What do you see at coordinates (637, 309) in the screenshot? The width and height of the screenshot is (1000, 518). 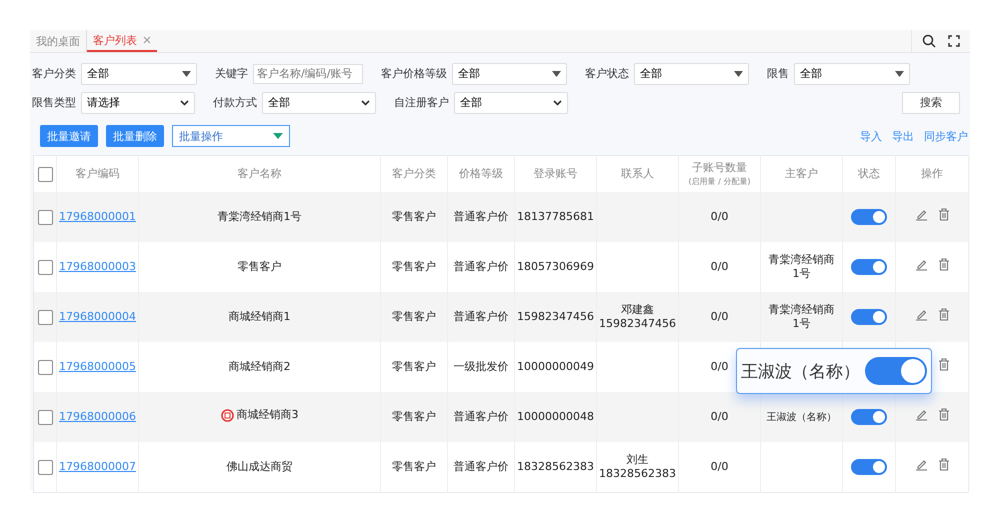 I see `contact-name: 邓建鑫` at bounding box center [637, 309].